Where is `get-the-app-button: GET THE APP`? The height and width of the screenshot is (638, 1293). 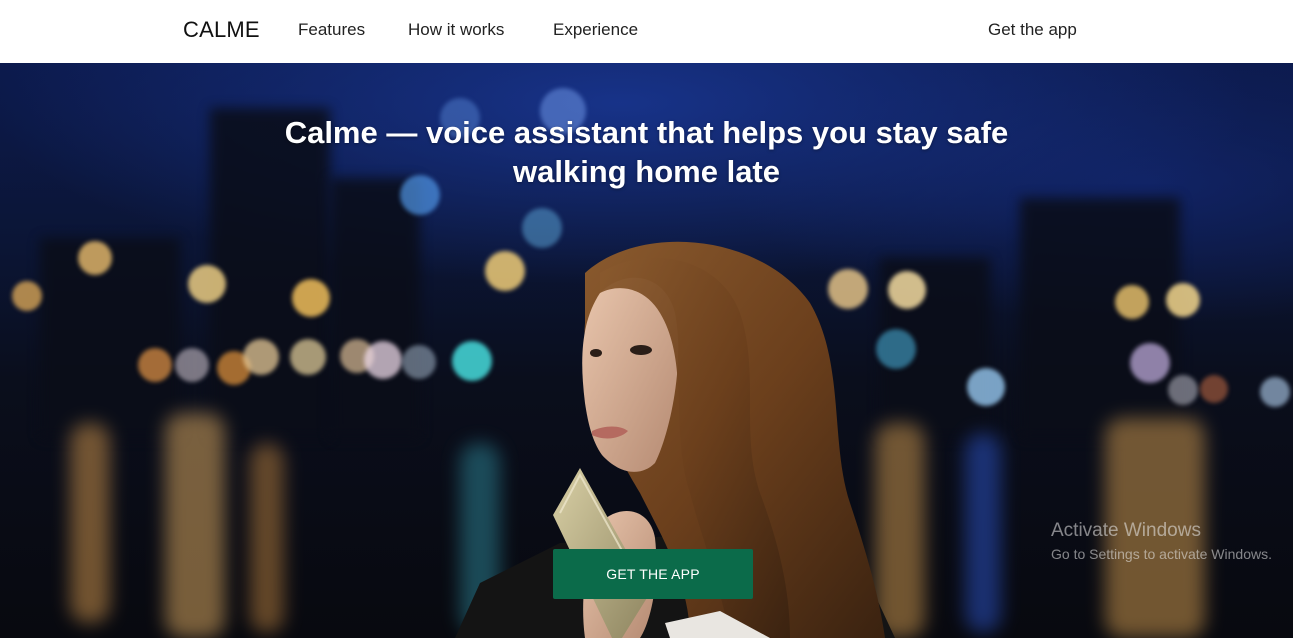
get-the-app-button: GET THE APP is located at coordinates (653, 574).